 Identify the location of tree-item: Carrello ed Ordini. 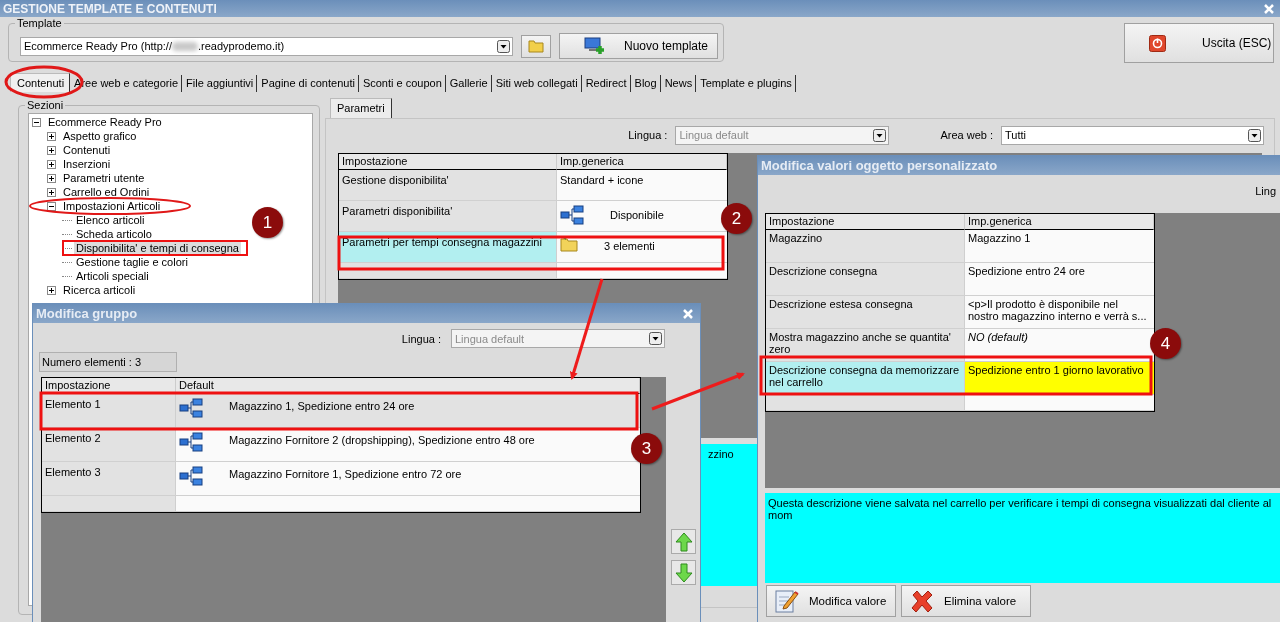
(106, 192).